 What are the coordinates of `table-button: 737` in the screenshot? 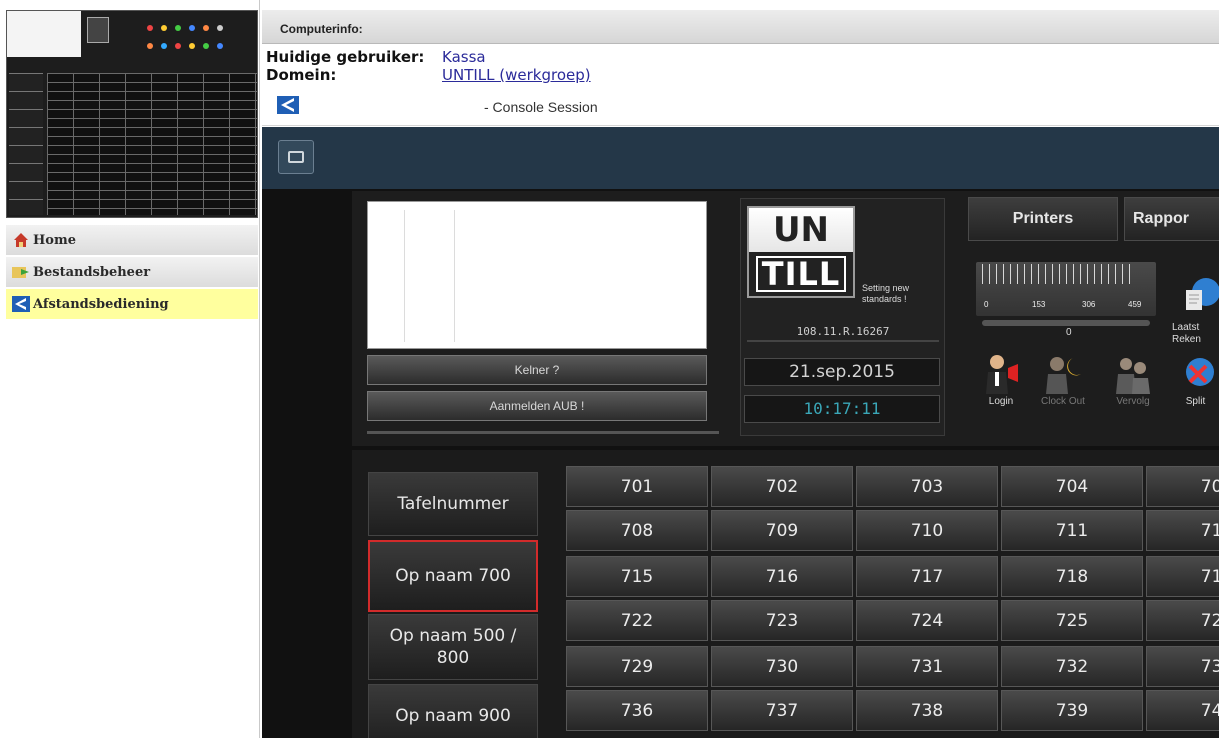 It's located at (782, 710).